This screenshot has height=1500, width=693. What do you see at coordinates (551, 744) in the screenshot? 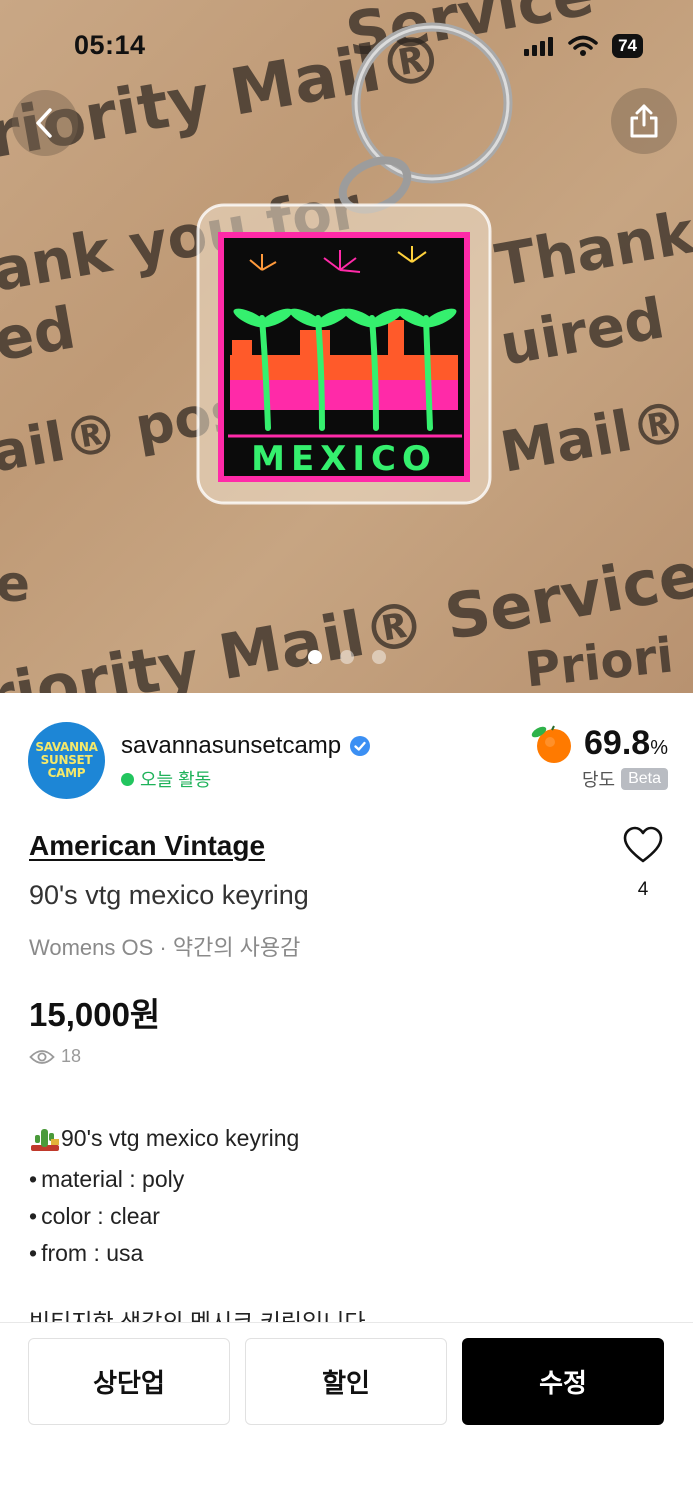
I see `orange-icon` at bounding box center [551, 744].